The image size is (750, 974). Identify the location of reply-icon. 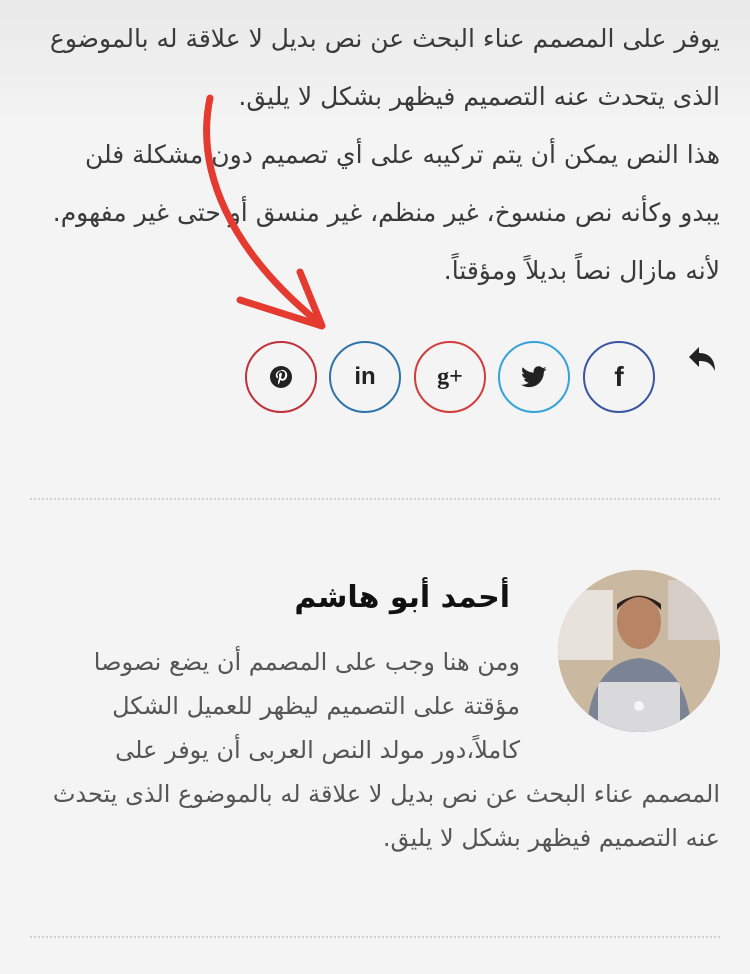
(702, 360).